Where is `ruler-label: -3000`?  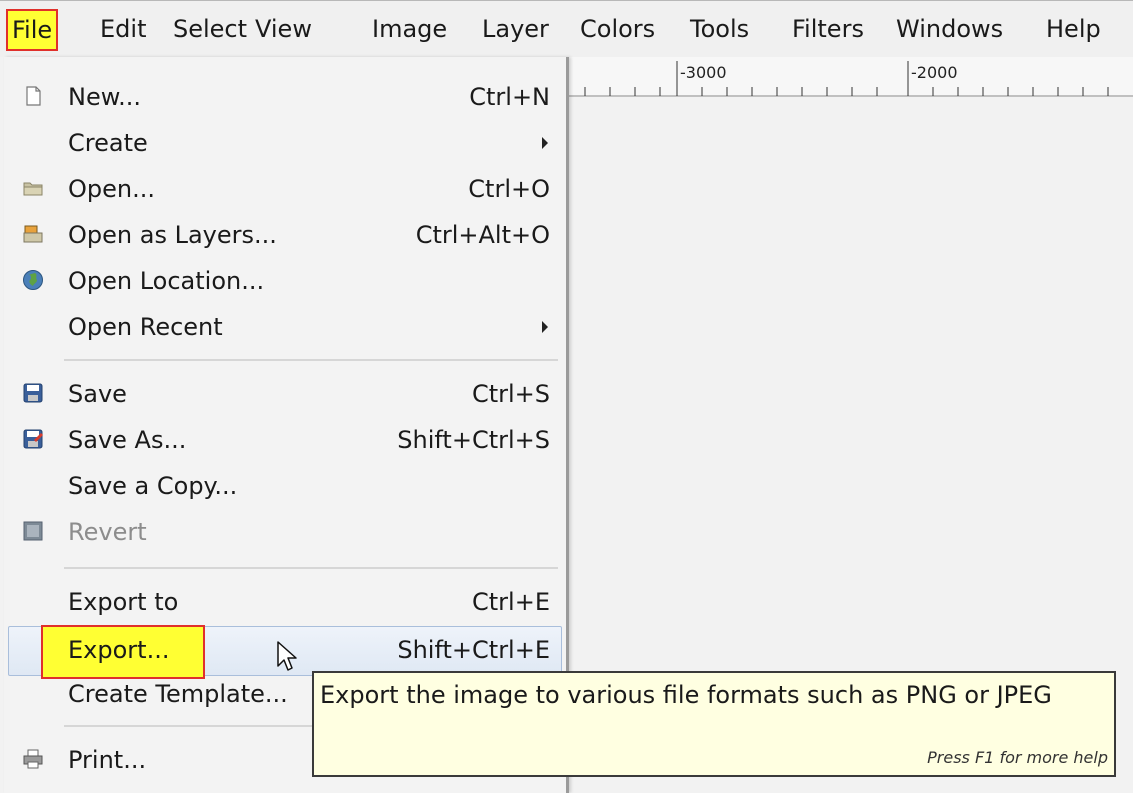 ruler-label: -3000 is located at coordinates (703, 72).